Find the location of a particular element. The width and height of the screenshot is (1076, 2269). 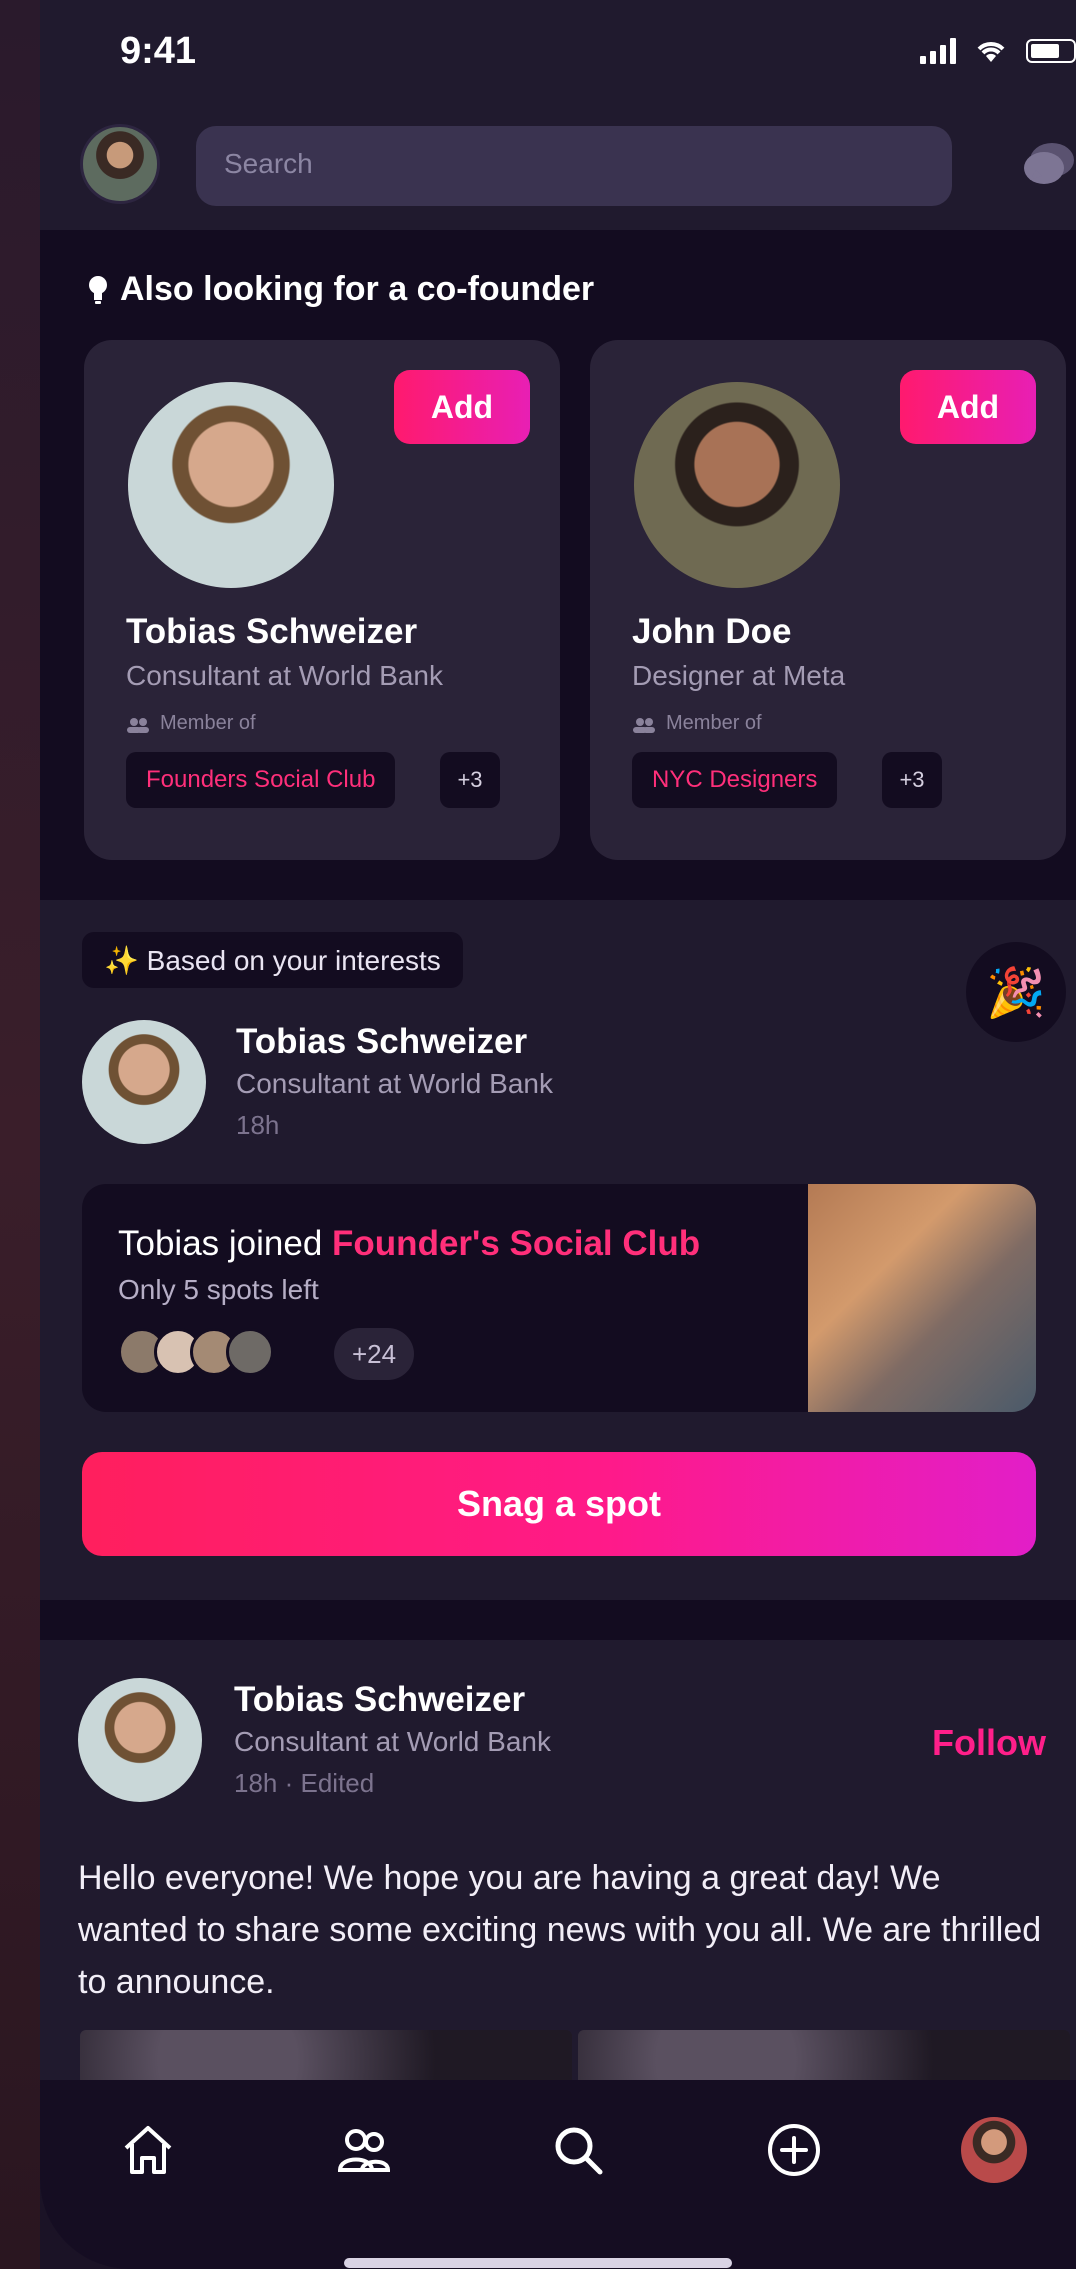

search-input: Search is located at coordinates (574, 166).